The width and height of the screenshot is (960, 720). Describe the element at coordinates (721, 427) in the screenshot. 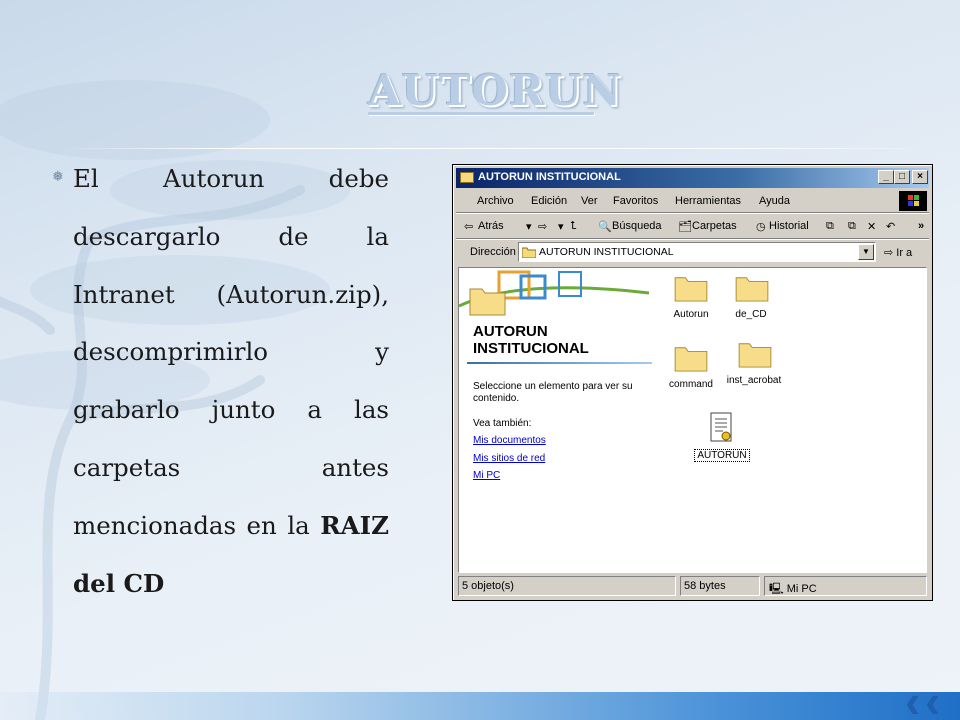

I see `settings-file-icon` at that location.